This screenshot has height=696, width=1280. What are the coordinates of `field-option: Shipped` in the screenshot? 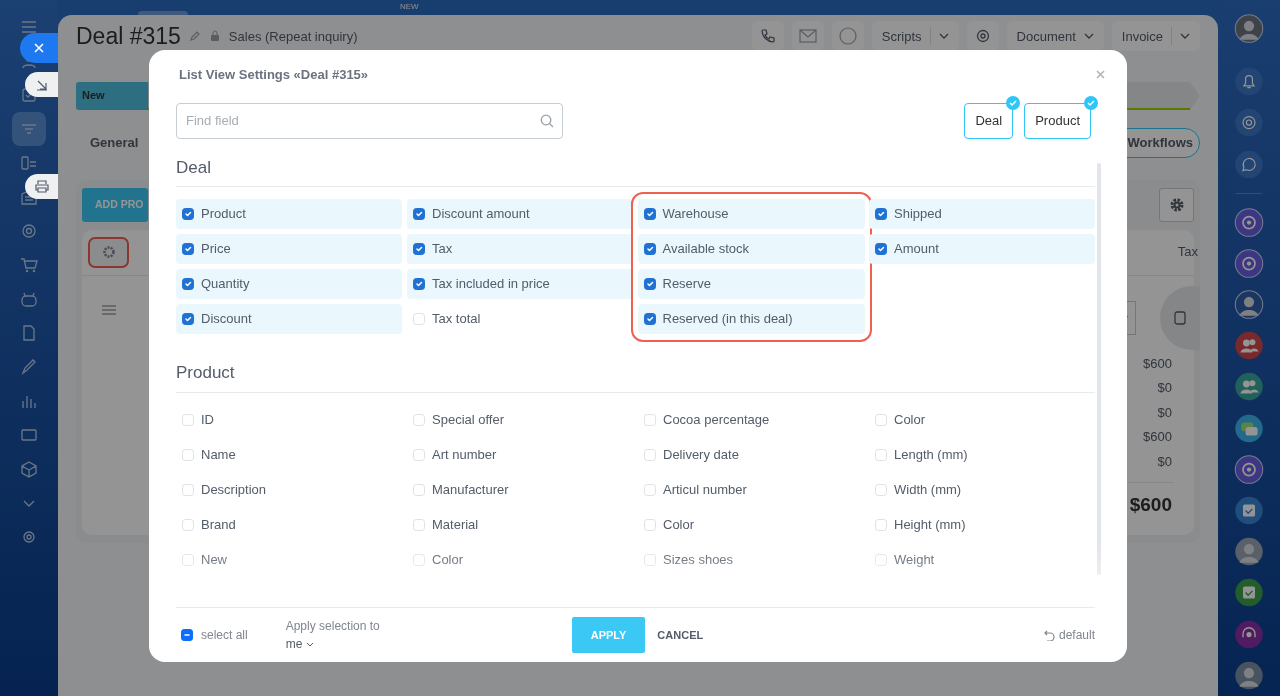 It's located at (982, 214).